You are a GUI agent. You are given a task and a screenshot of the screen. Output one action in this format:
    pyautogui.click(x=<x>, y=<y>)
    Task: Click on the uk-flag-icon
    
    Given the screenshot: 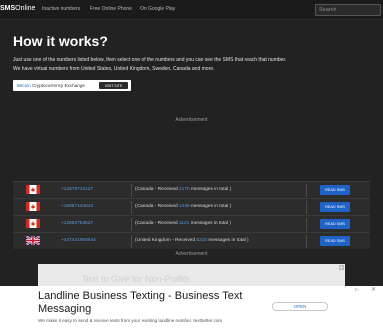 What is the action you would take?
    pyautogui.click(x=33, y=240)
    